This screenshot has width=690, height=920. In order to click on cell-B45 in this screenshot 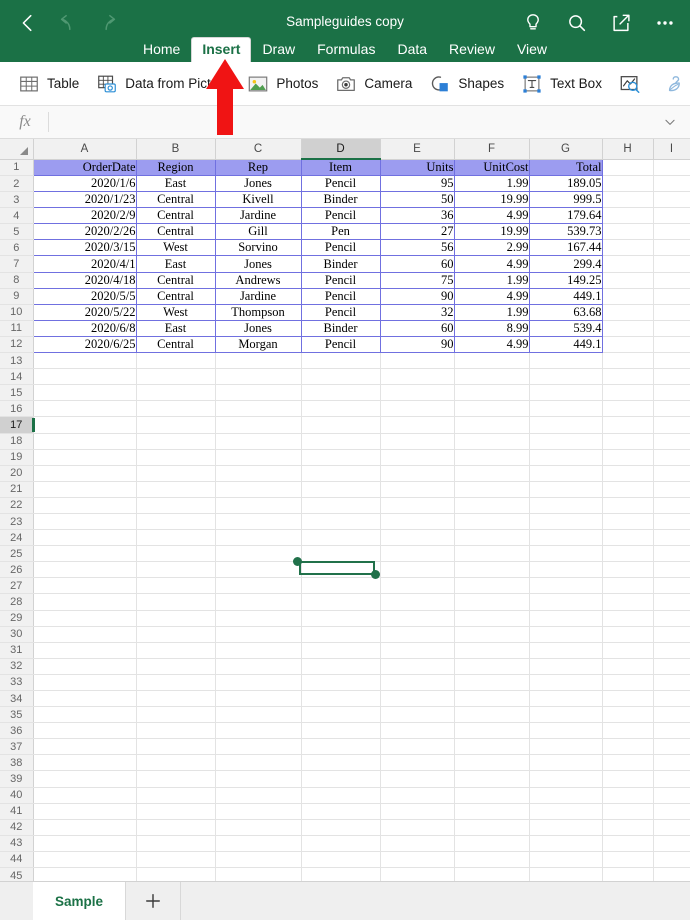, I will do `click(176, 874)`.